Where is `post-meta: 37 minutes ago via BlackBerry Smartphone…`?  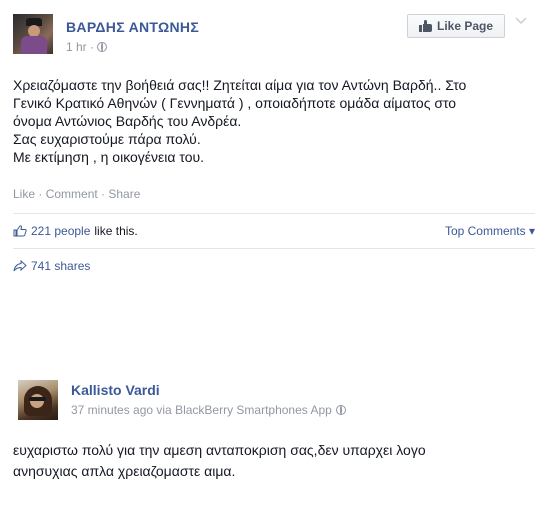
post-meta: 37 minutes ago via BlackBerry Smartphone… is located at coordinates (208, 410).